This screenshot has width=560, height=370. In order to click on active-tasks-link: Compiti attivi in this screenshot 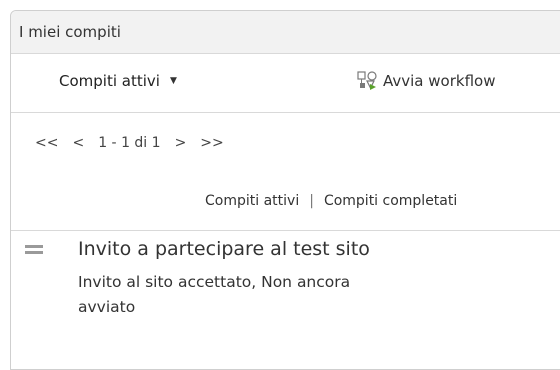, I will do `click(252, 201)`.